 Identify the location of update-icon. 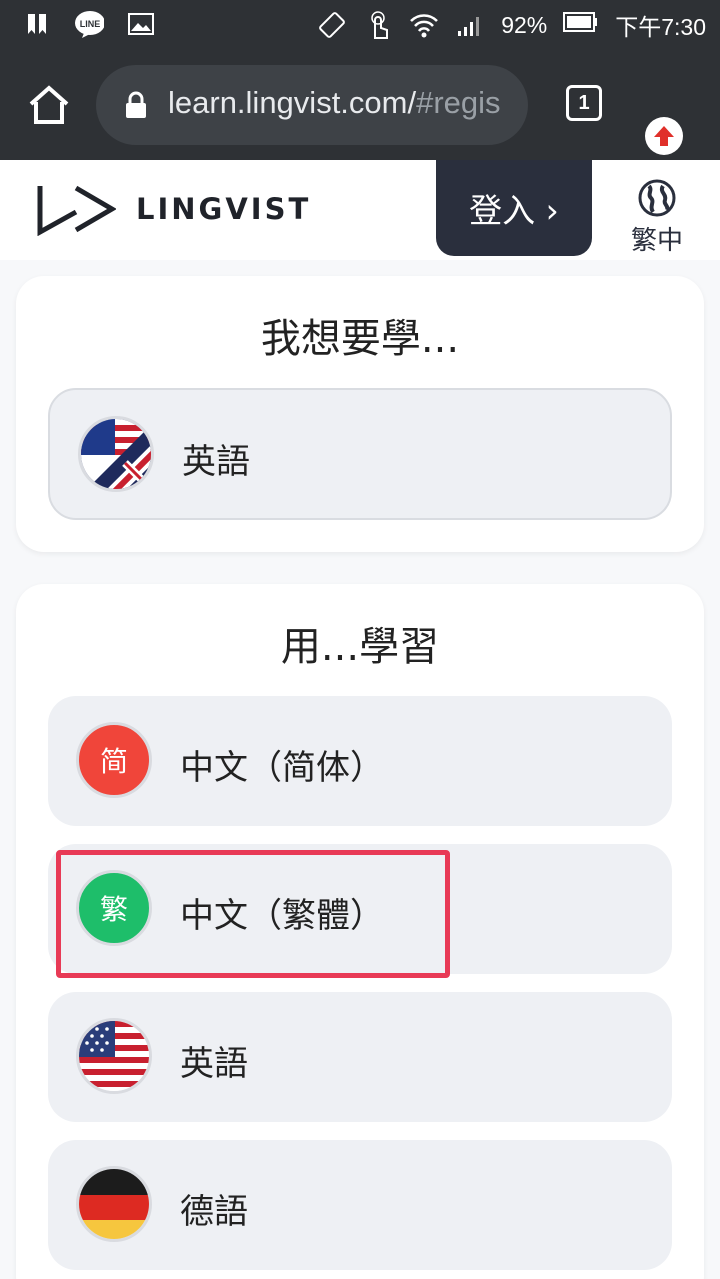
(664, 136).